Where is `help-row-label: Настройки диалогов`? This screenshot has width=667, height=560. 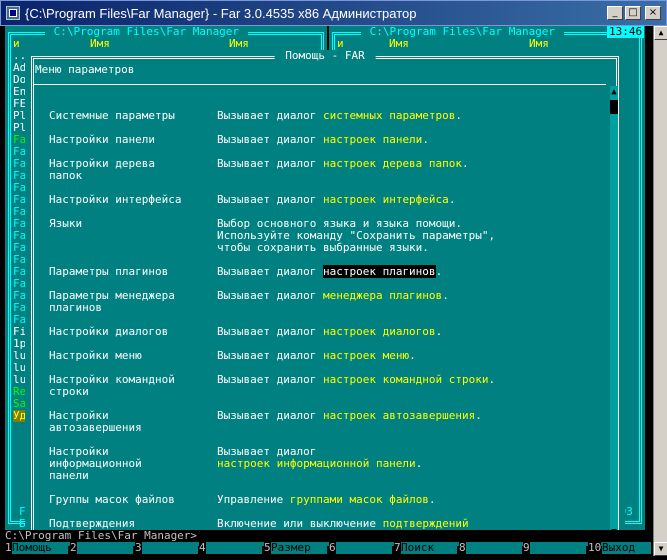
help-row-label: Настройки диалогов is located at coordinates (109, 331).